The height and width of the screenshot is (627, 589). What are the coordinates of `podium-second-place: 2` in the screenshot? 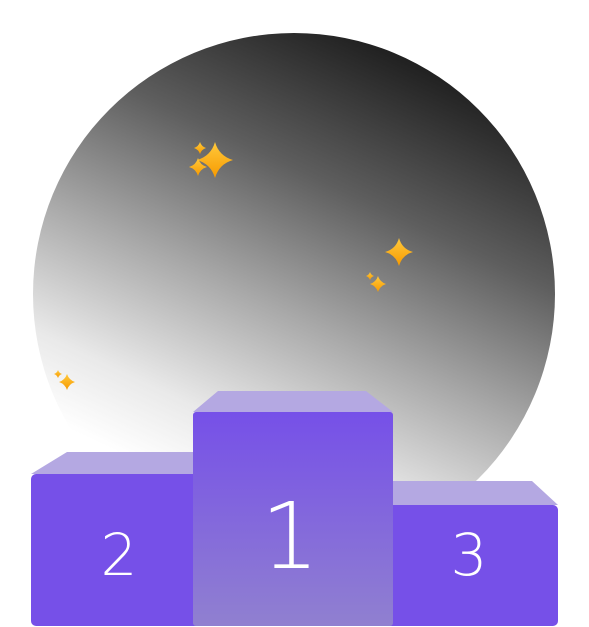 It's located at (119, 539).